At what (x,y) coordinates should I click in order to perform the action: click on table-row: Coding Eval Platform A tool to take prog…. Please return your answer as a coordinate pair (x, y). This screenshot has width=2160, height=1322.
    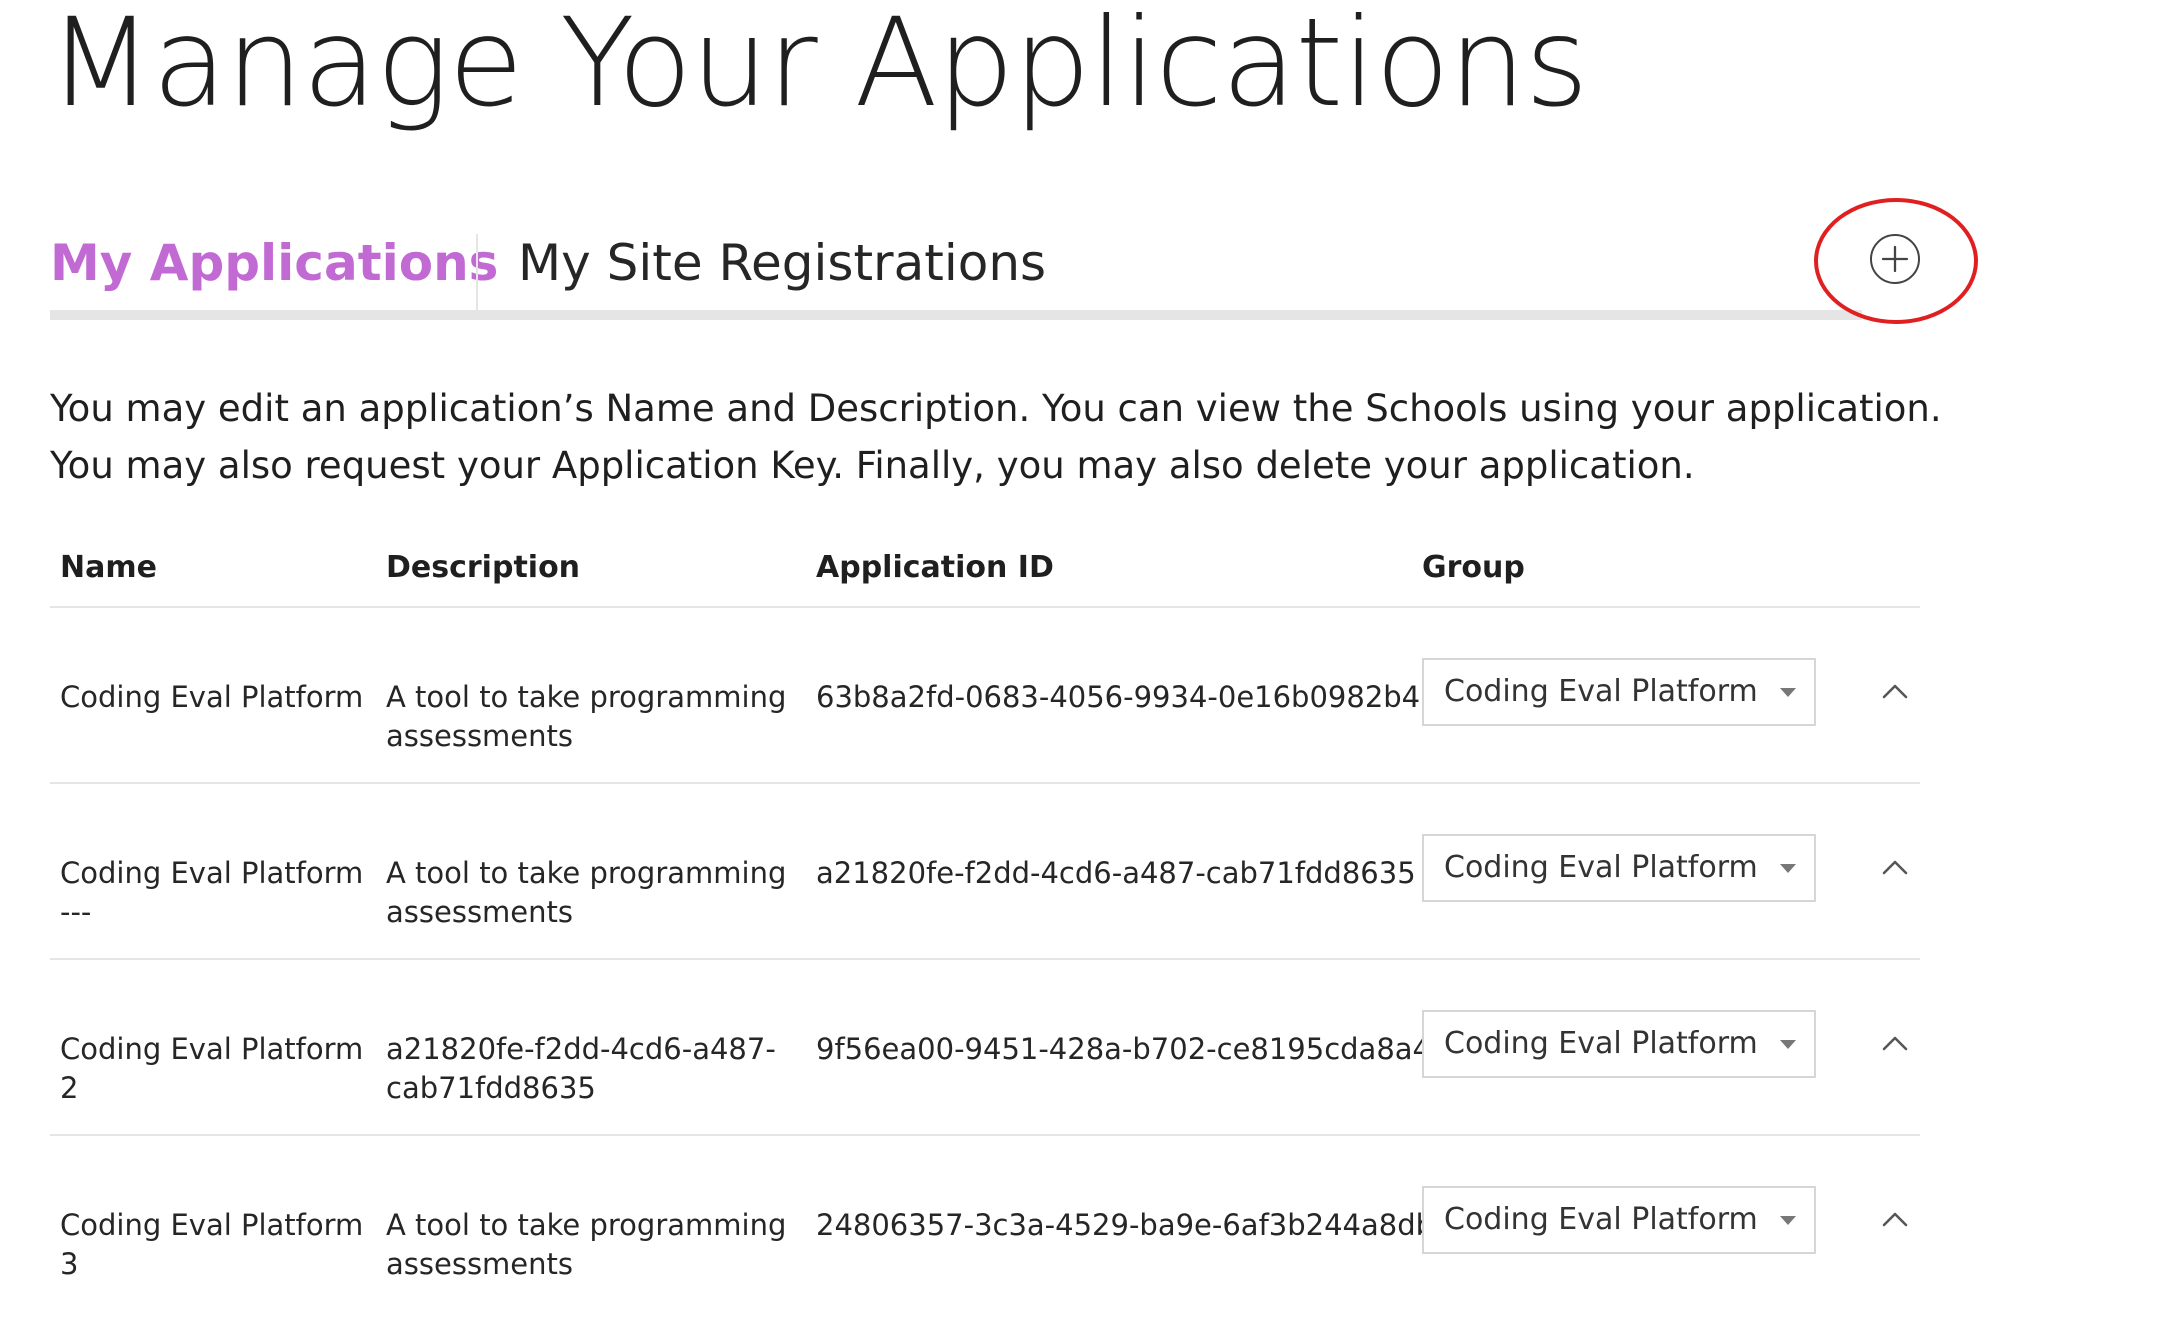
    Looking at the image, I should click on (985, 696).